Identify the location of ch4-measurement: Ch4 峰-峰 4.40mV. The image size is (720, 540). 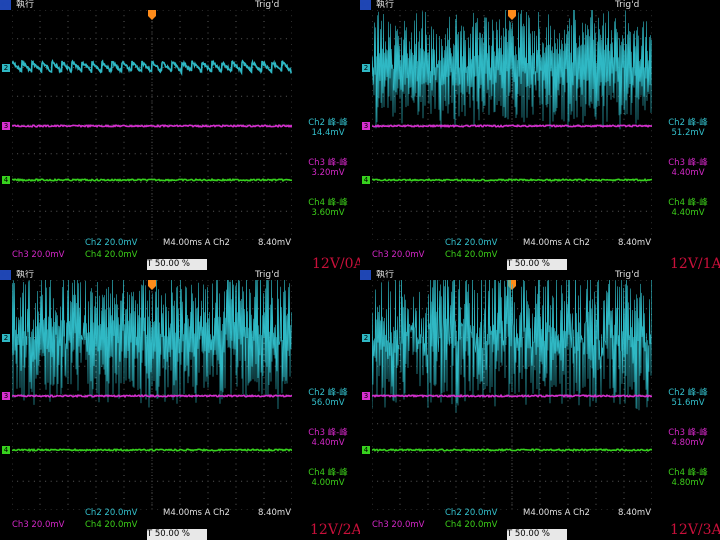
(688, 208).